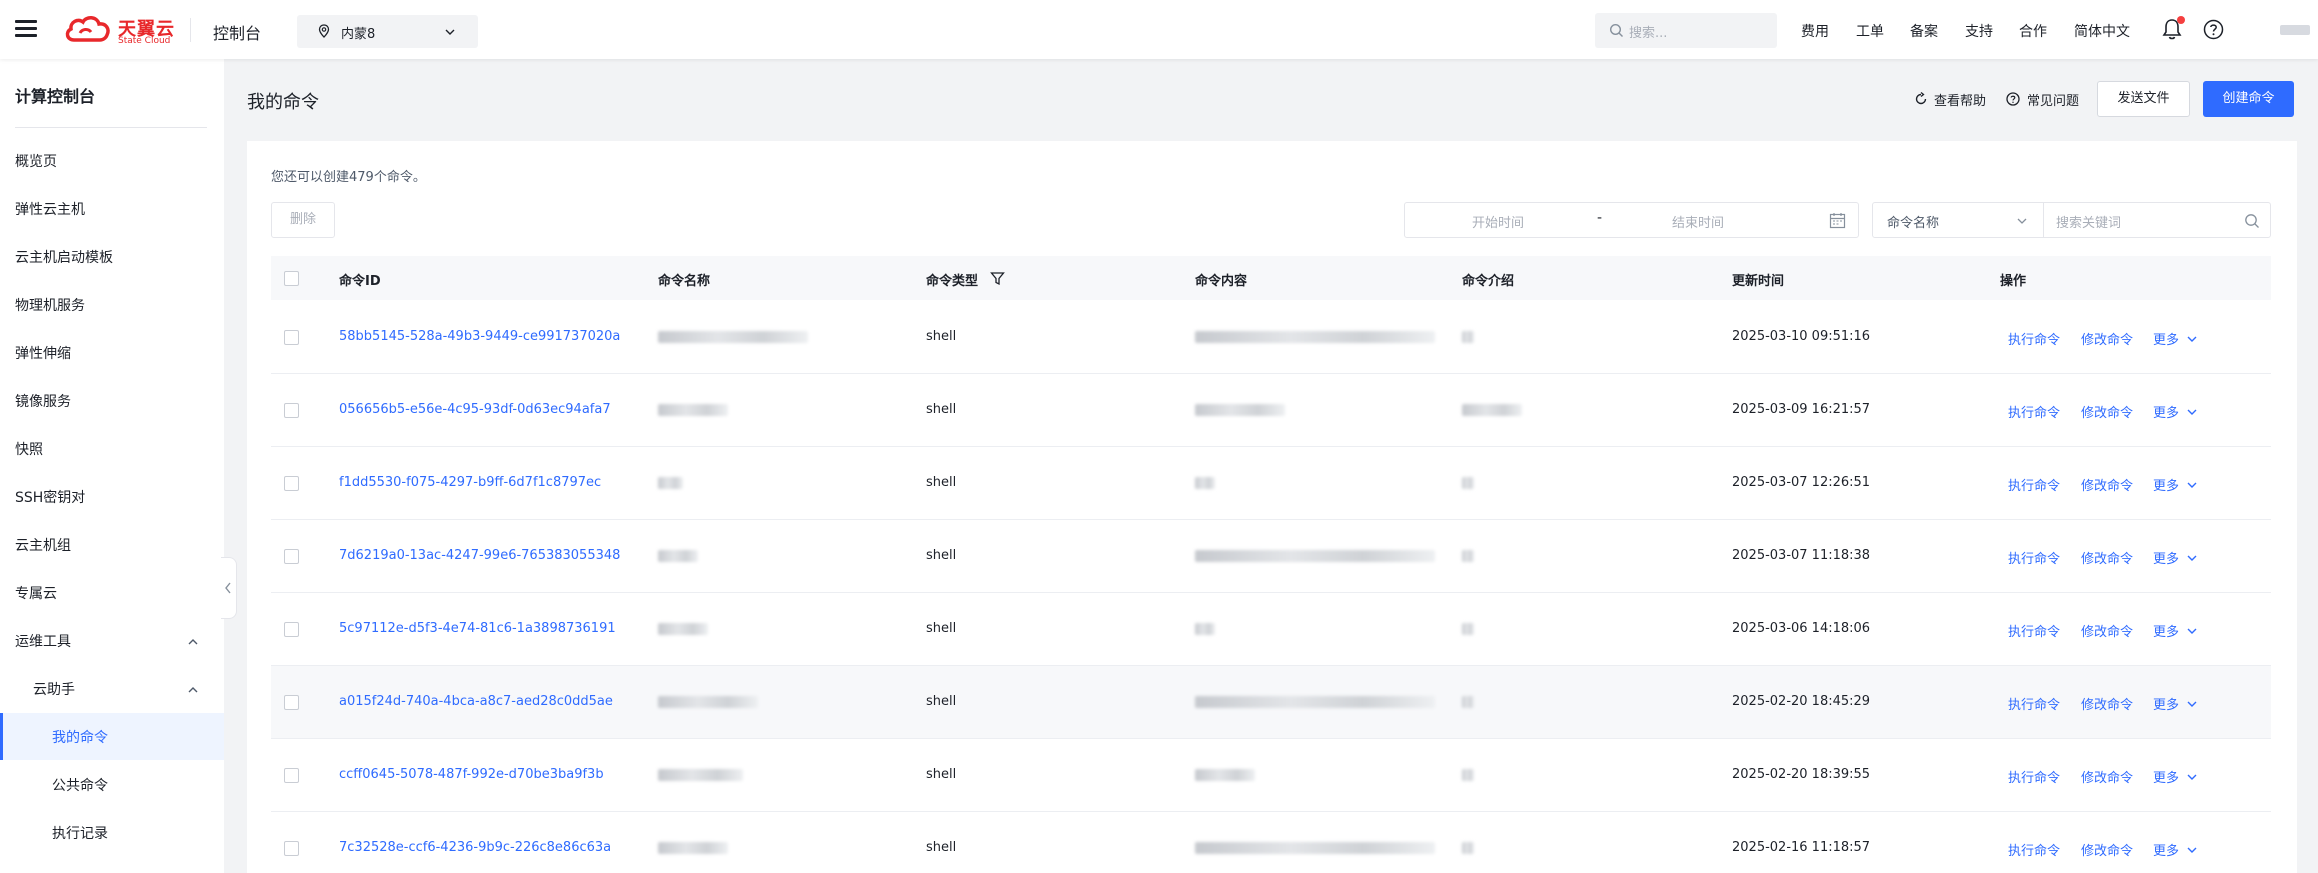  What do you see at coordinates (29, 449) in the screenshot?
I see `sidebar-item-snapshots: 快照` at bounding box center [29, 449].